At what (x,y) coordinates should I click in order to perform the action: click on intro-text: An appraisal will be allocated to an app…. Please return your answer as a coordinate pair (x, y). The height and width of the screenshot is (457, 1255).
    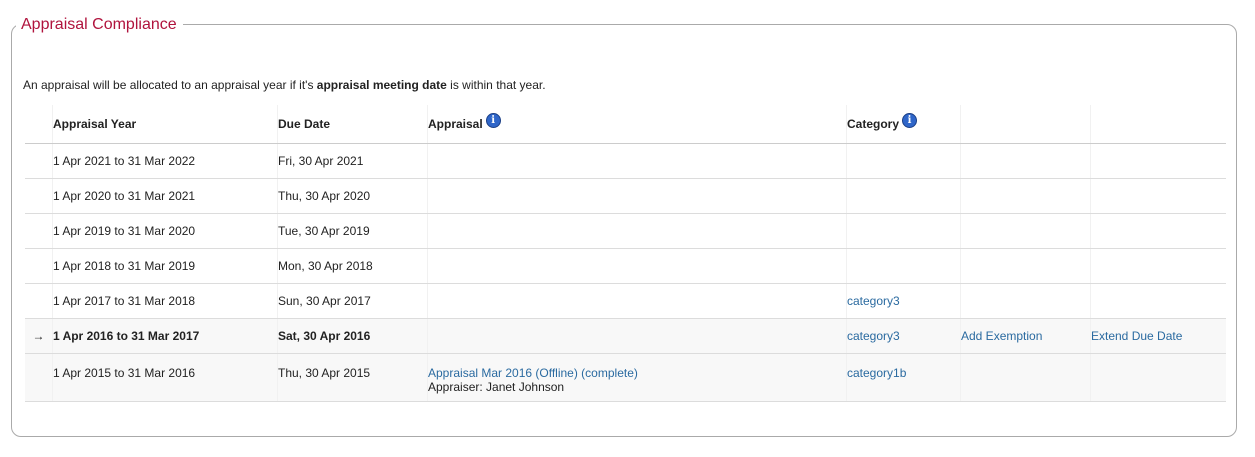
    Looking at the image, I should click on (284, 85).